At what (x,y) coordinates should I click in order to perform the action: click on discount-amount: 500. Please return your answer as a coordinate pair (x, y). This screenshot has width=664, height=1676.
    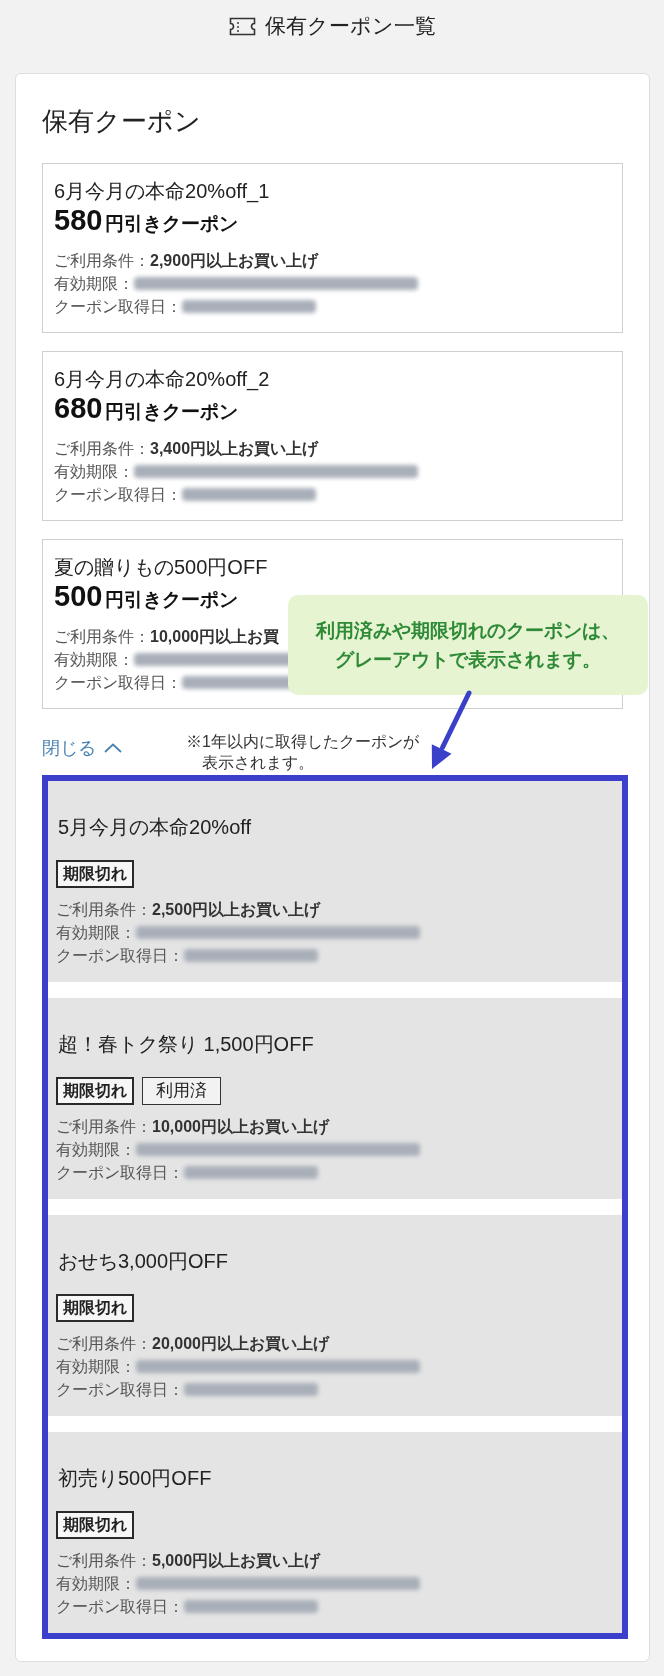
    Looking at the image, I should click on (78, 596).